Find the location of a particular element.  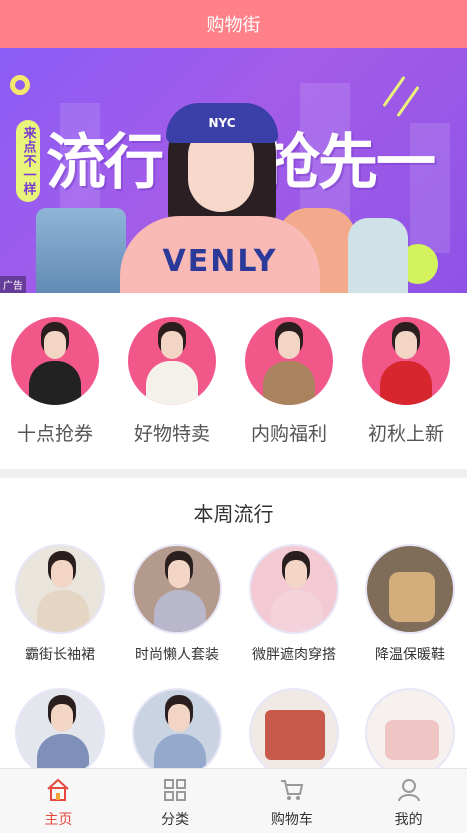

bottom-tab-bar: 主页 分类 购物车 我的 is located at coordinates (233, 800).